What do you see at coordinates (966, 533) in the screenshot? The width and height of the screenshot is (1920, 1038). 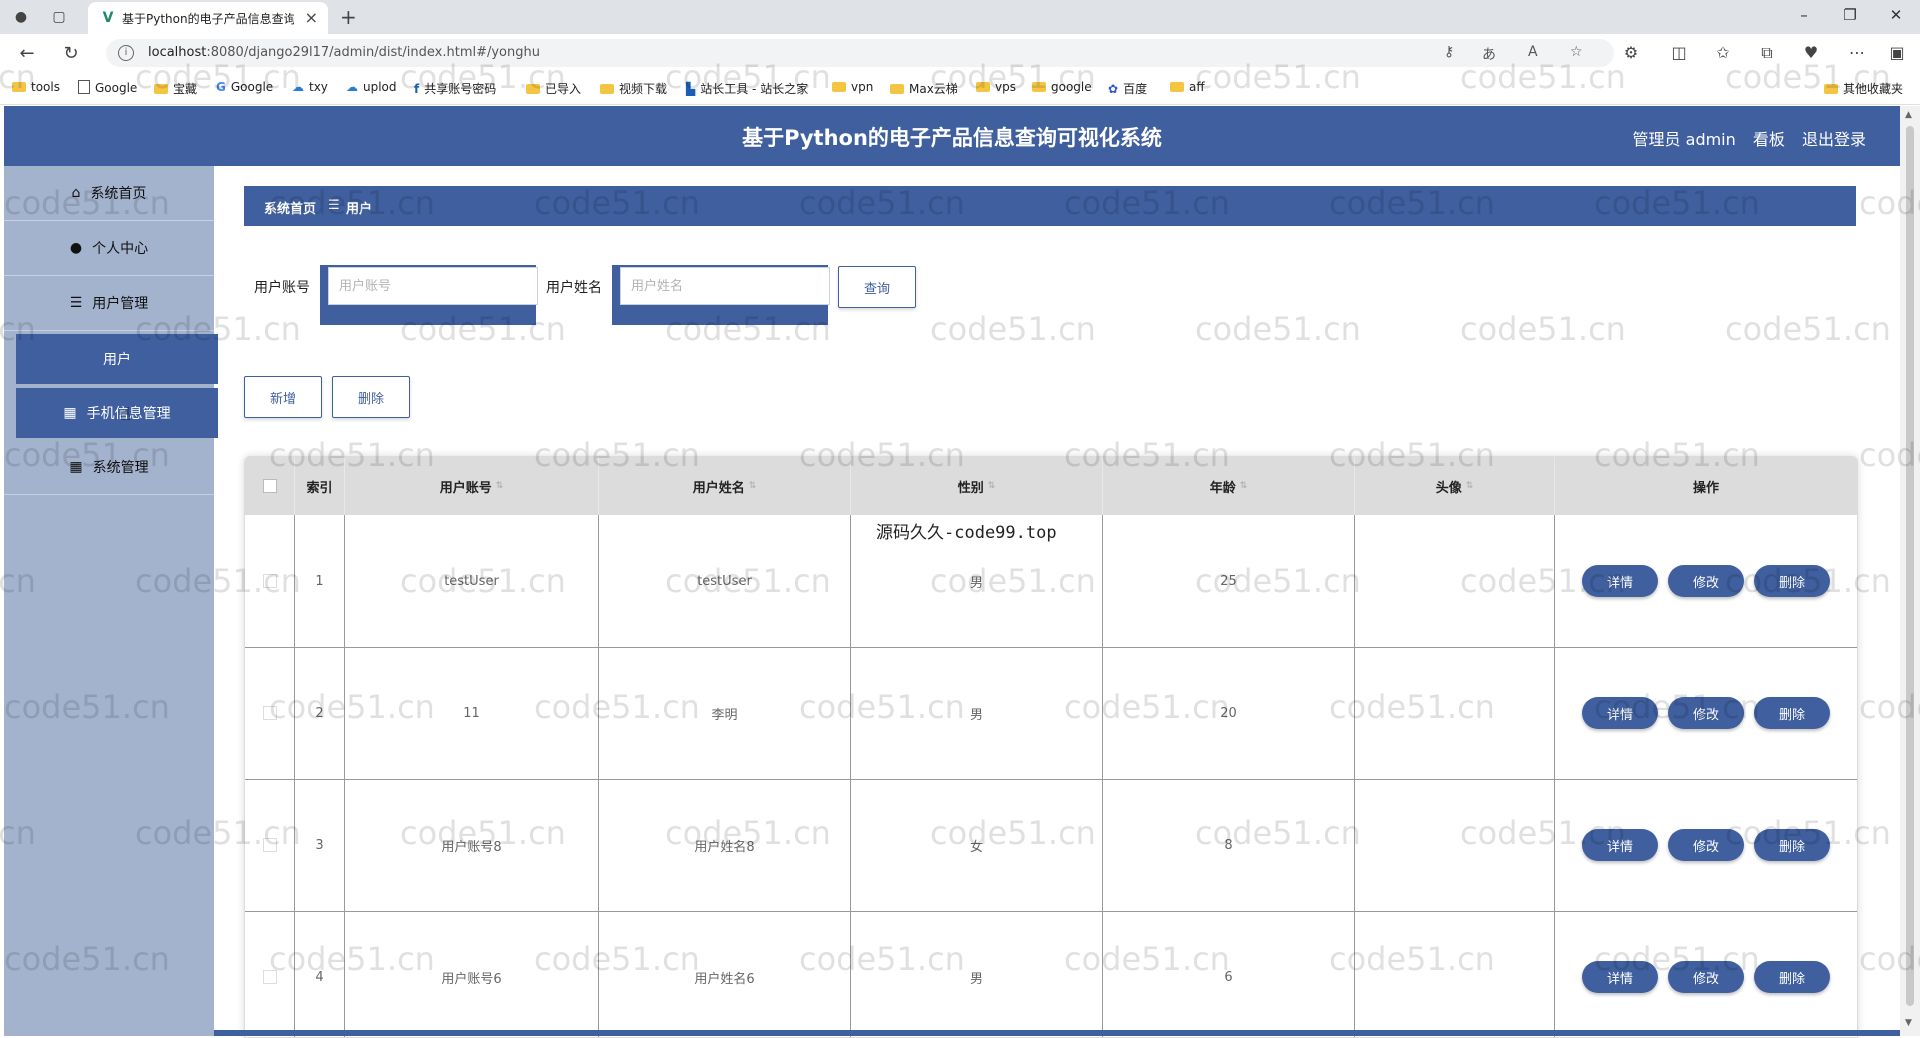 I see `overlay-source-note: 源码久久-code99.top` at bounding box center [966, 533].